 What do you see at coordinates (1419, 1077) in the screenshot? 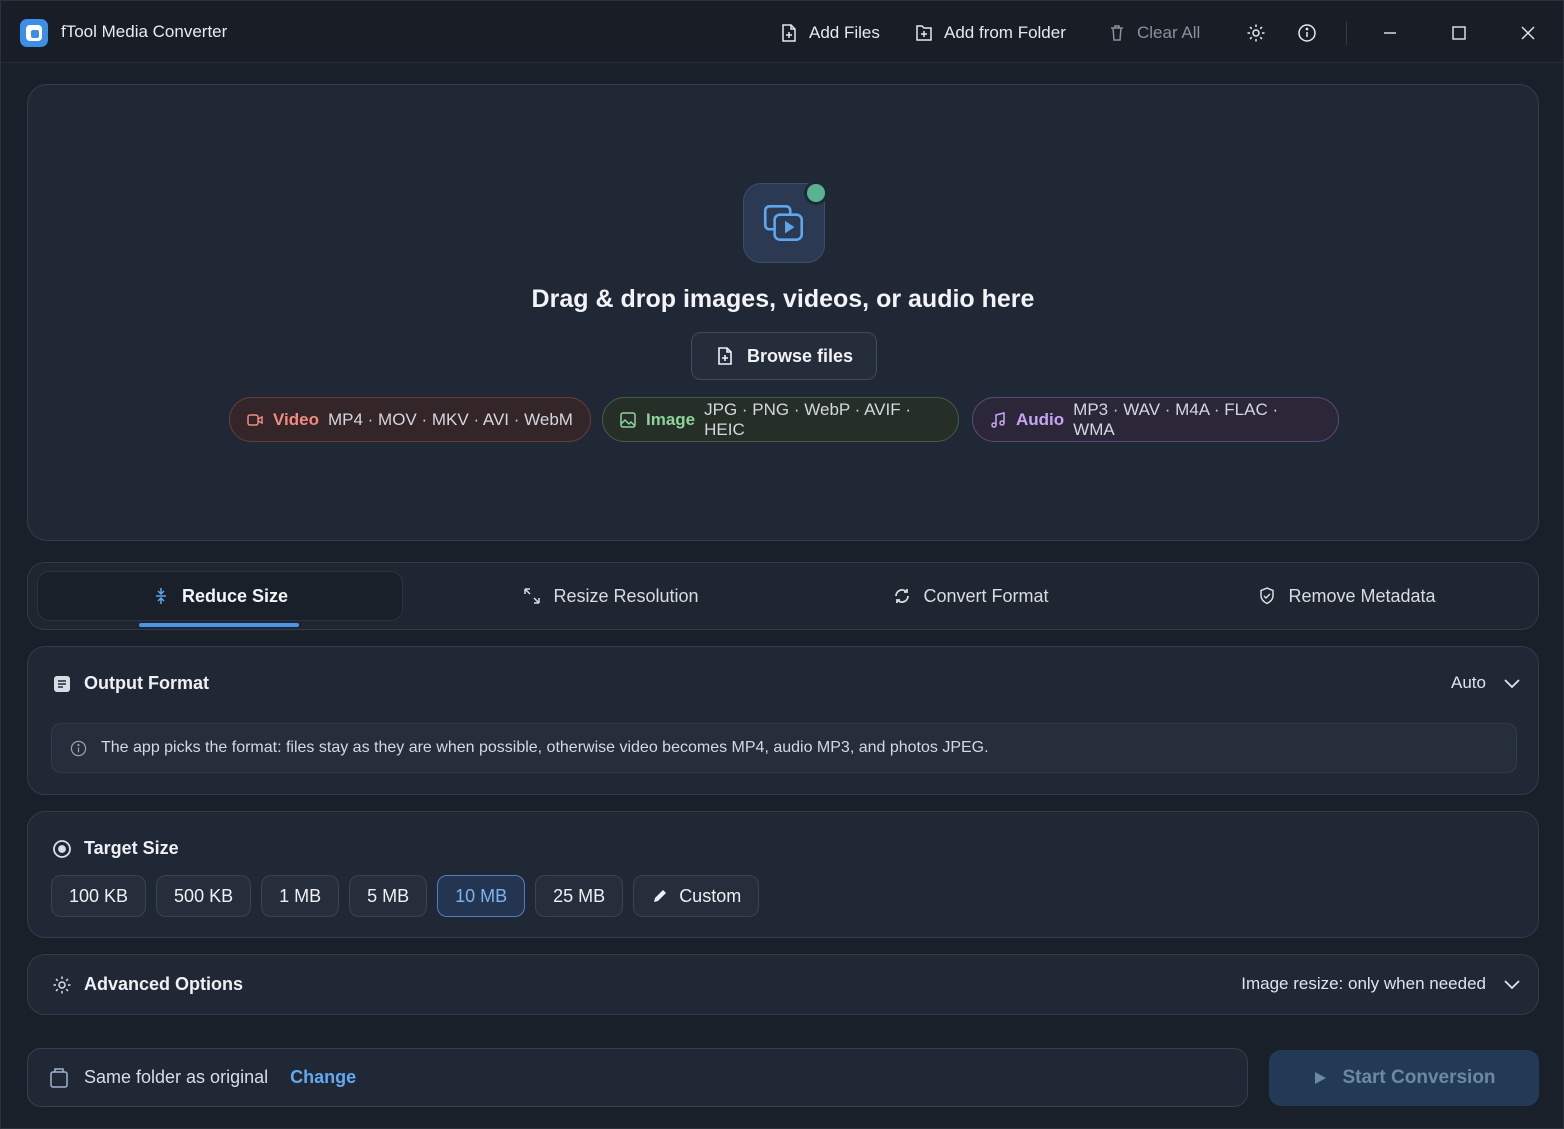
I see `start-conversion-label: Start Conversion` at bounding box center [1419, 1077].